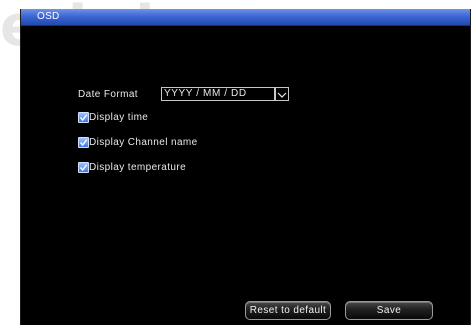  I want to click on display-channel-name-checkbox, so click(83, 142).